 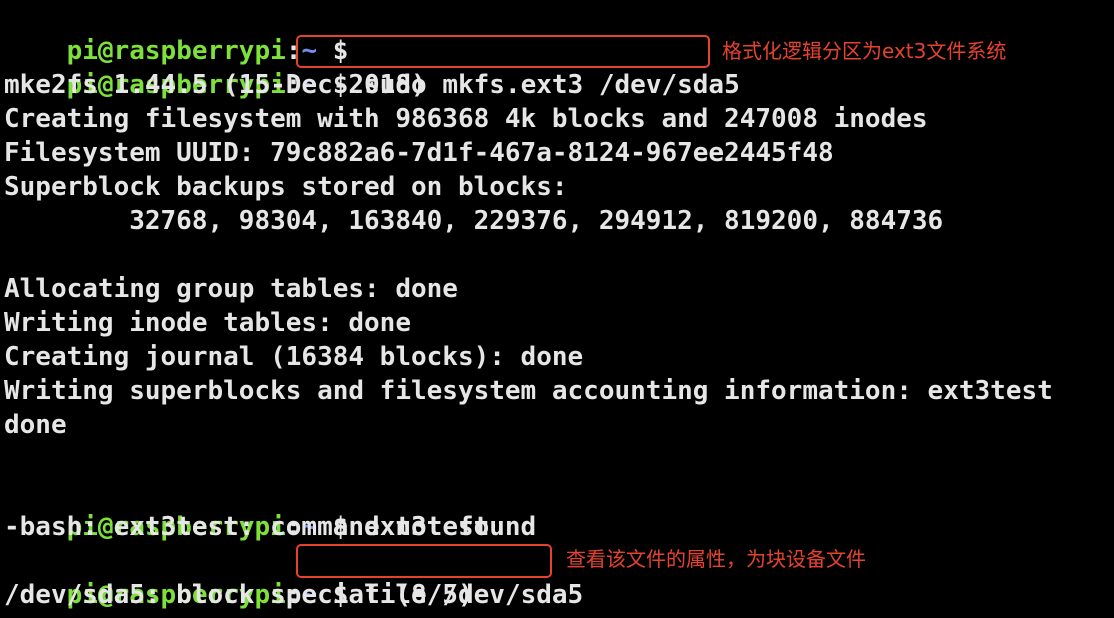 I want to click on output-line: -bash: ext3test: command not found, so click(x=270, y=527).